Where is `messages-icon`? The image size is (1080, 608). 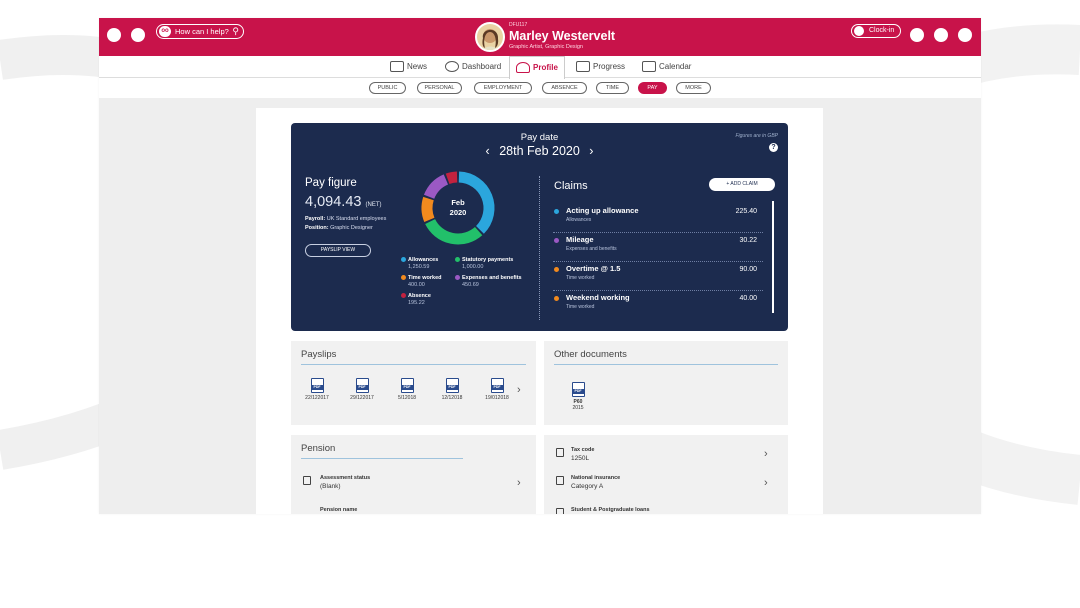 messages-icon is located at coordinates (941, 35).